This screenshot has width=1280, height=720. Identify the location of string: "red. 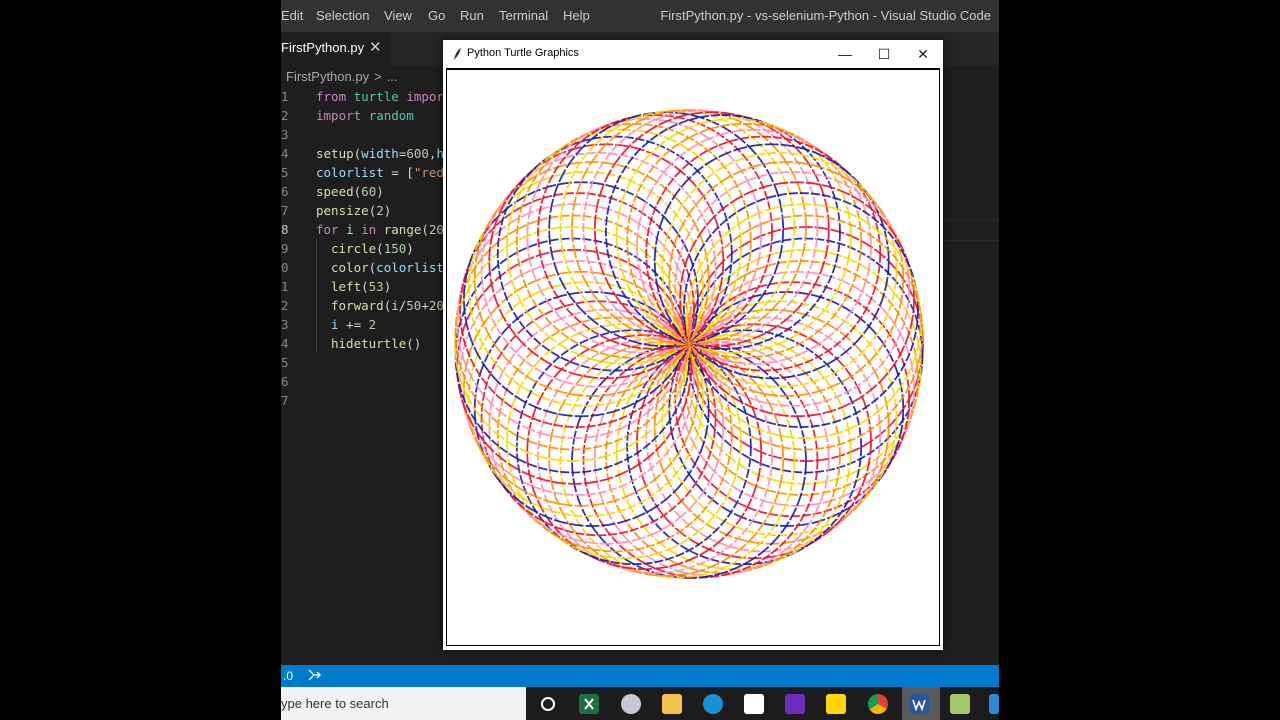
(428, 172).